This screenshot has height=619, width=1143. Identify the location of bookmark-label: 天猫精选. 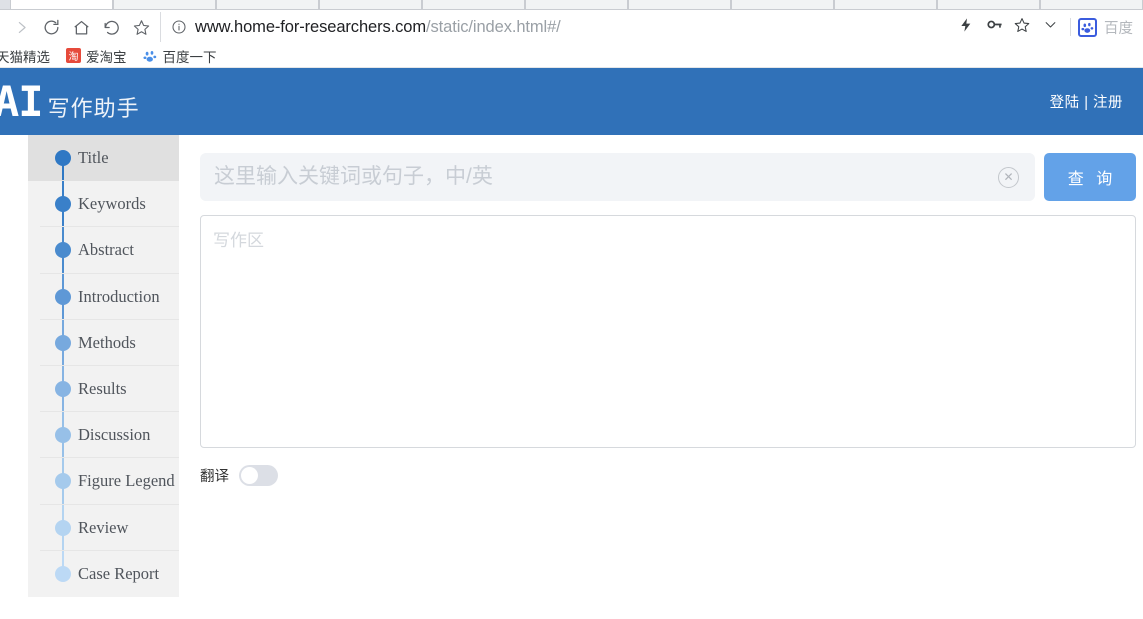
(25, 57).